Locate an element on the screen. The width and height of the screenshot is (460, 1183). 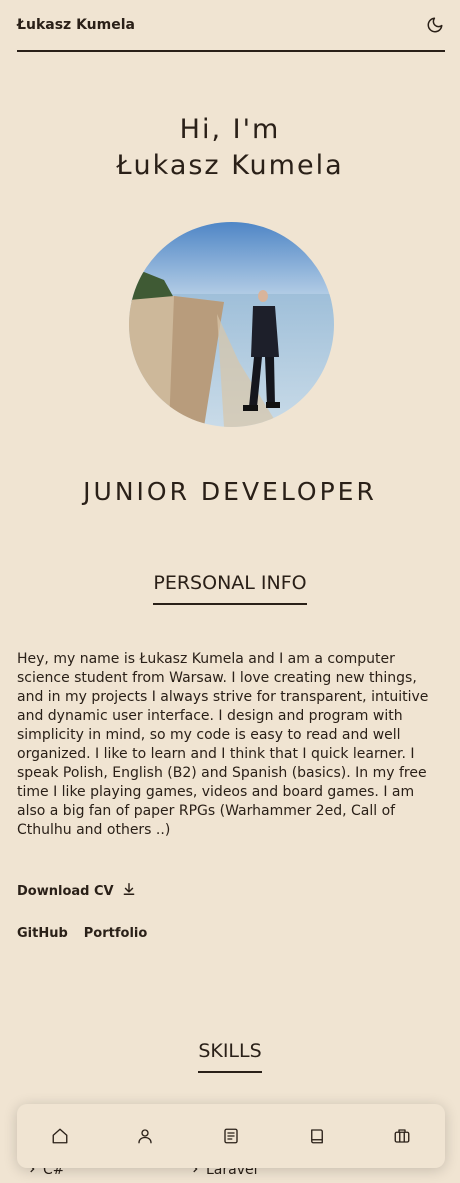
skills-title: SKILLS is located at coordinates (230, 1056).